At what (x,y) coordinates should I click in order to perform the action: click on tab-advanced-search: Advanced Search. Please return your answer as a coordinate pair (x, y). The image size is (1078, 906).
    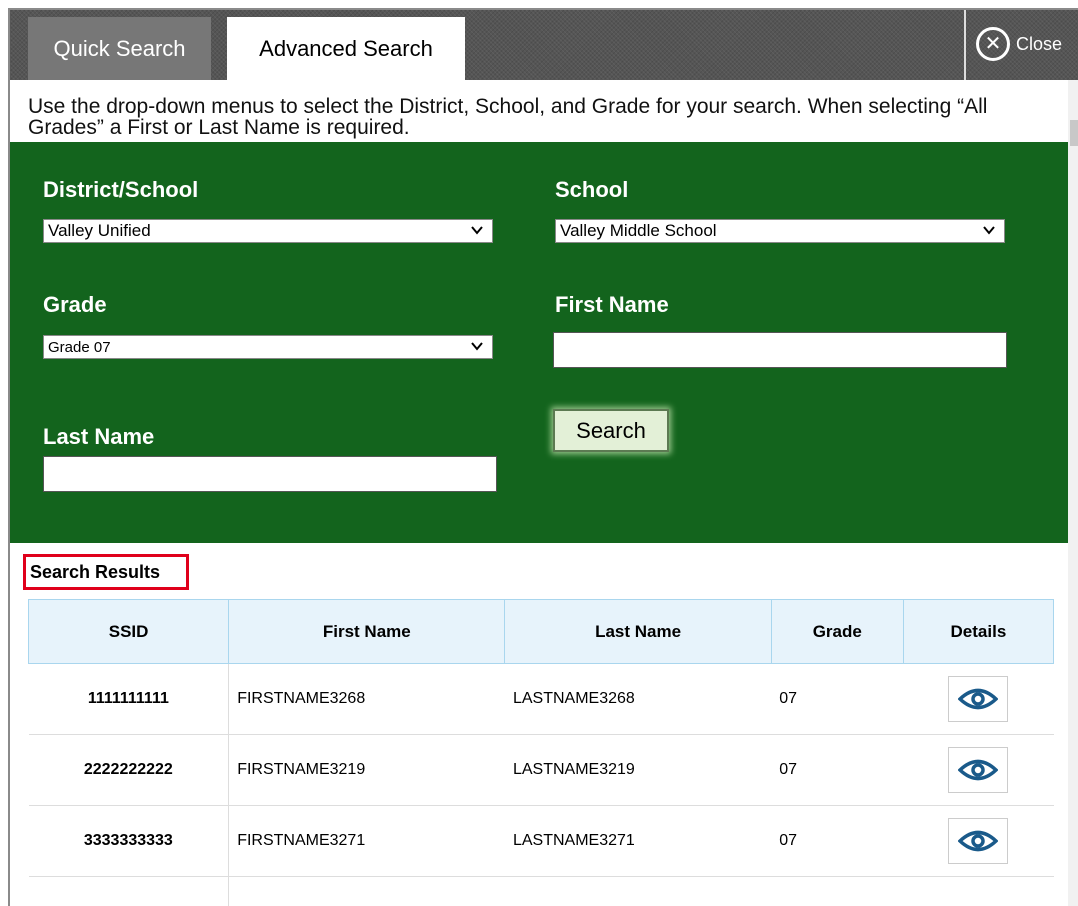
    Looking at the image, I should click on (346, 48).